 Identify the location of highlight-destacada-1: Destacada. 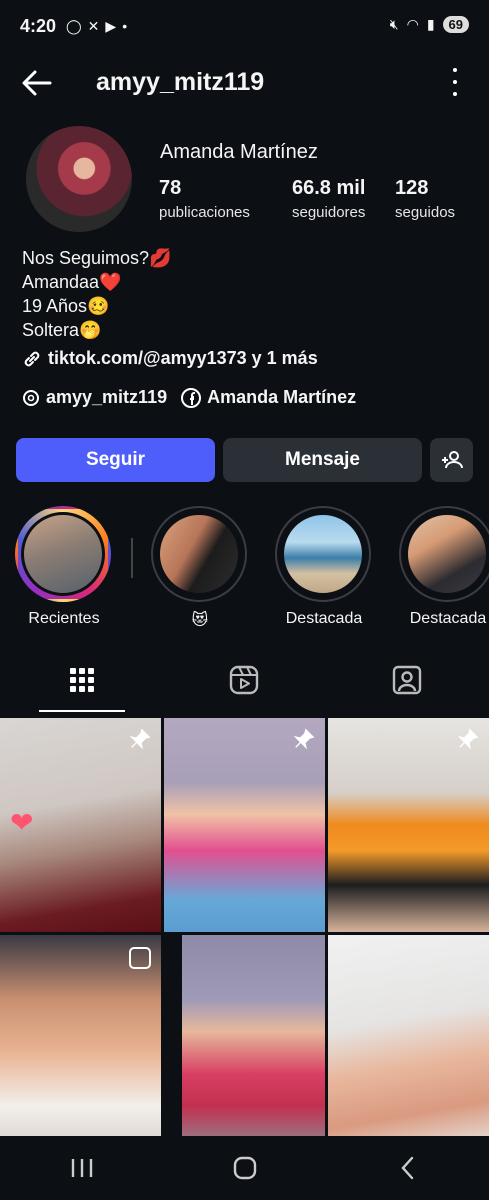
(324, 567).